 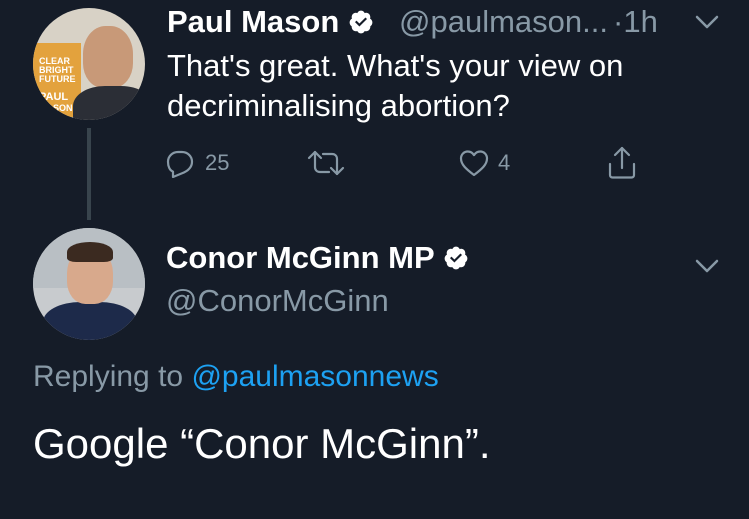 What do you see at coordinates (326, 163) in the screenshot?
I see `retweet-icon` at bounding box center [326, 163].